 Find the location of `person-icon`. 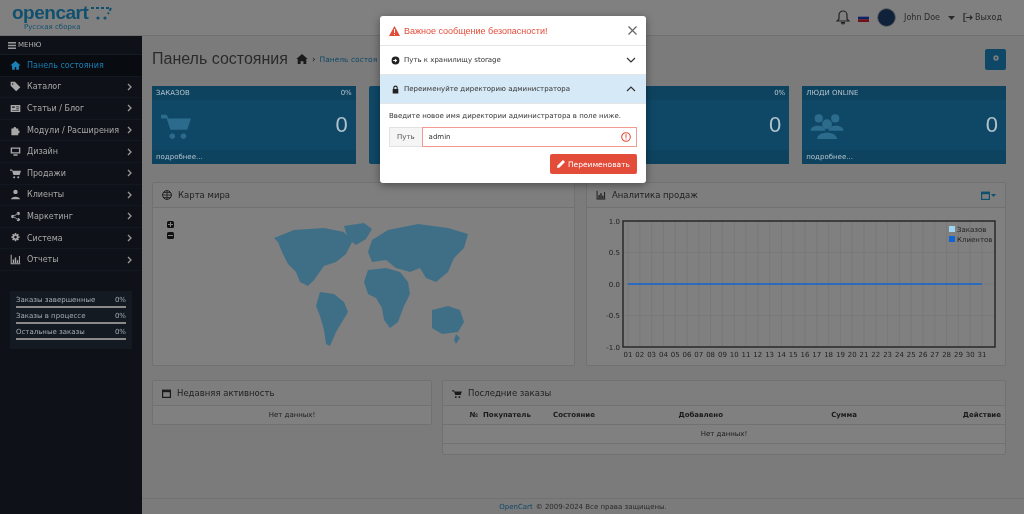

person-icon is located at coordinates (15, 195).